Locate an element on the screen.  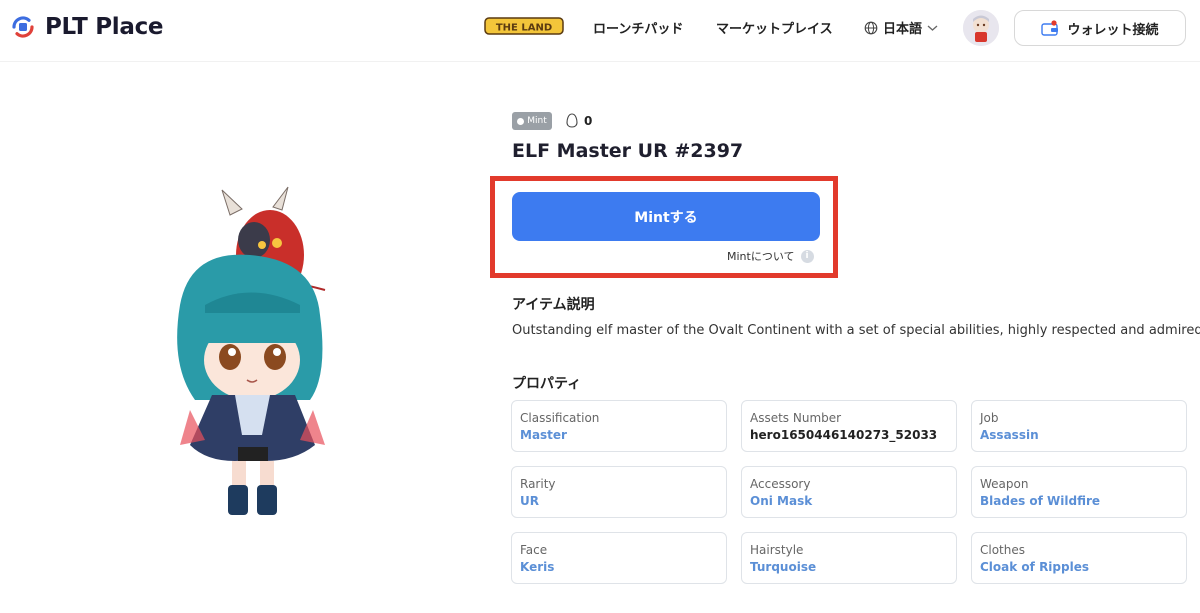
wallet-connect-button: ウォレット接続 is located at coordinates (1100, 28).